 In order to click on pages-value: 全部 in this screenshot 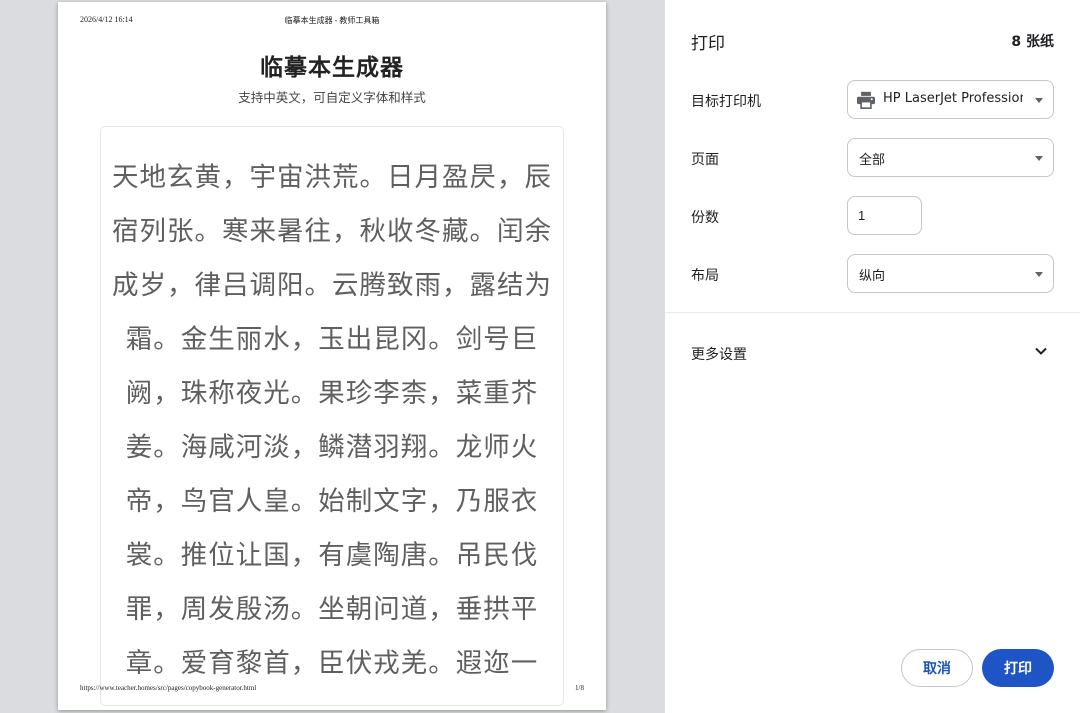, I will do `click(872, 160)`.